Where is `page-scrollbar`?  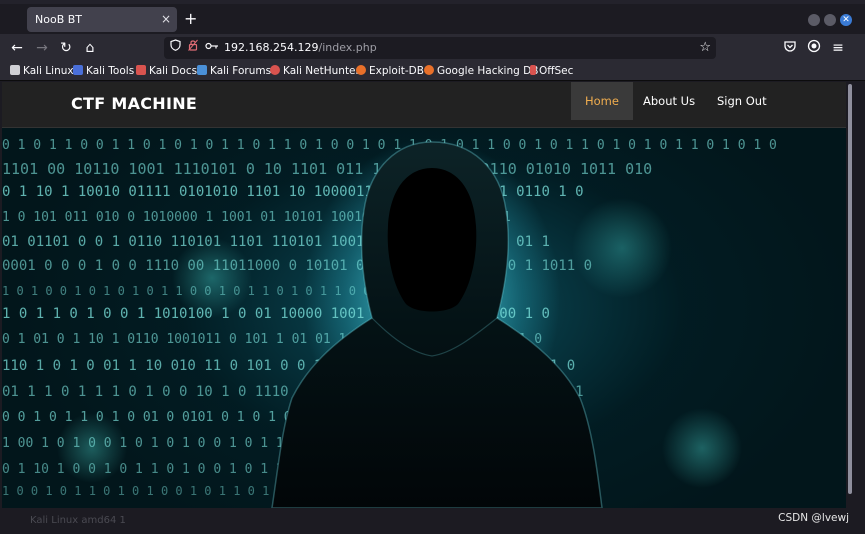 page-scrollbar is located at coordinates (850, 295).